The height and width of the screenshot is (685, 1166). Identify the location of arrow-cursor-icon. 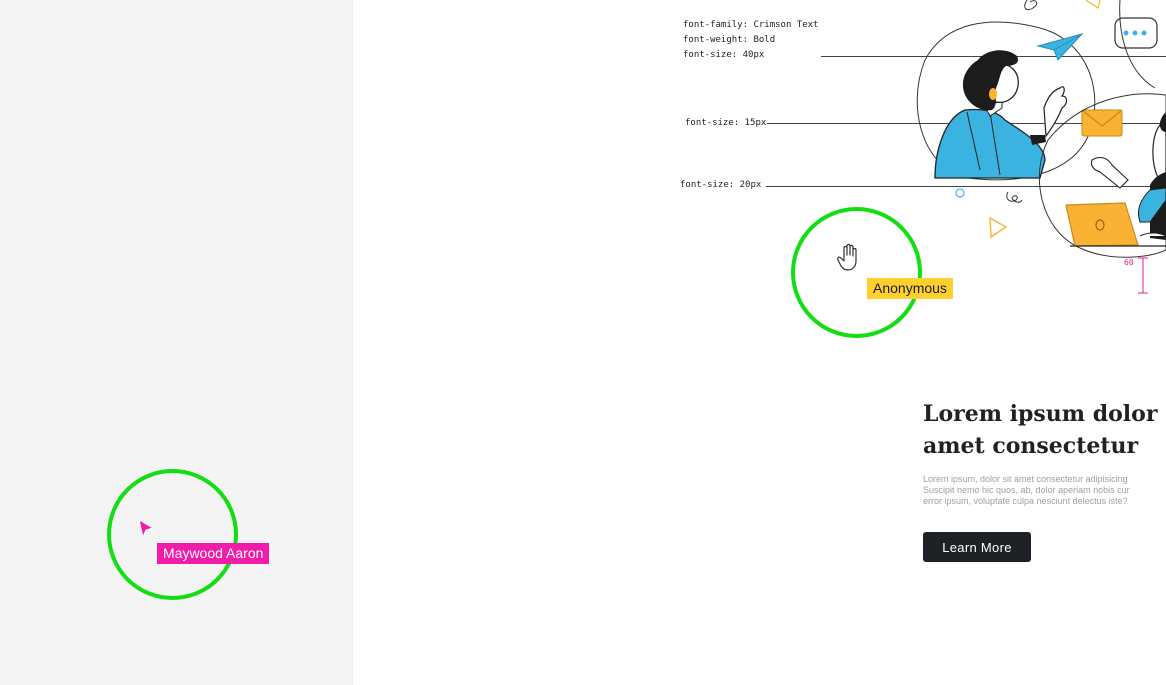
(146, 528).